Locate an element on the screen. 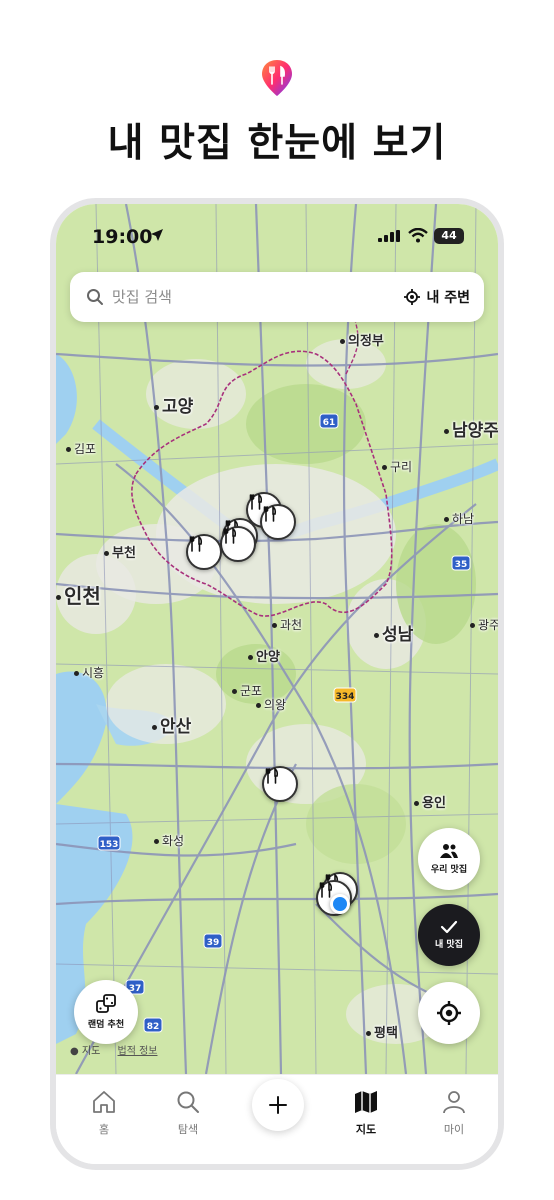 The height and width of the screenshot is (1200, 554). wifi-icon is located at coordinates (418, 235).